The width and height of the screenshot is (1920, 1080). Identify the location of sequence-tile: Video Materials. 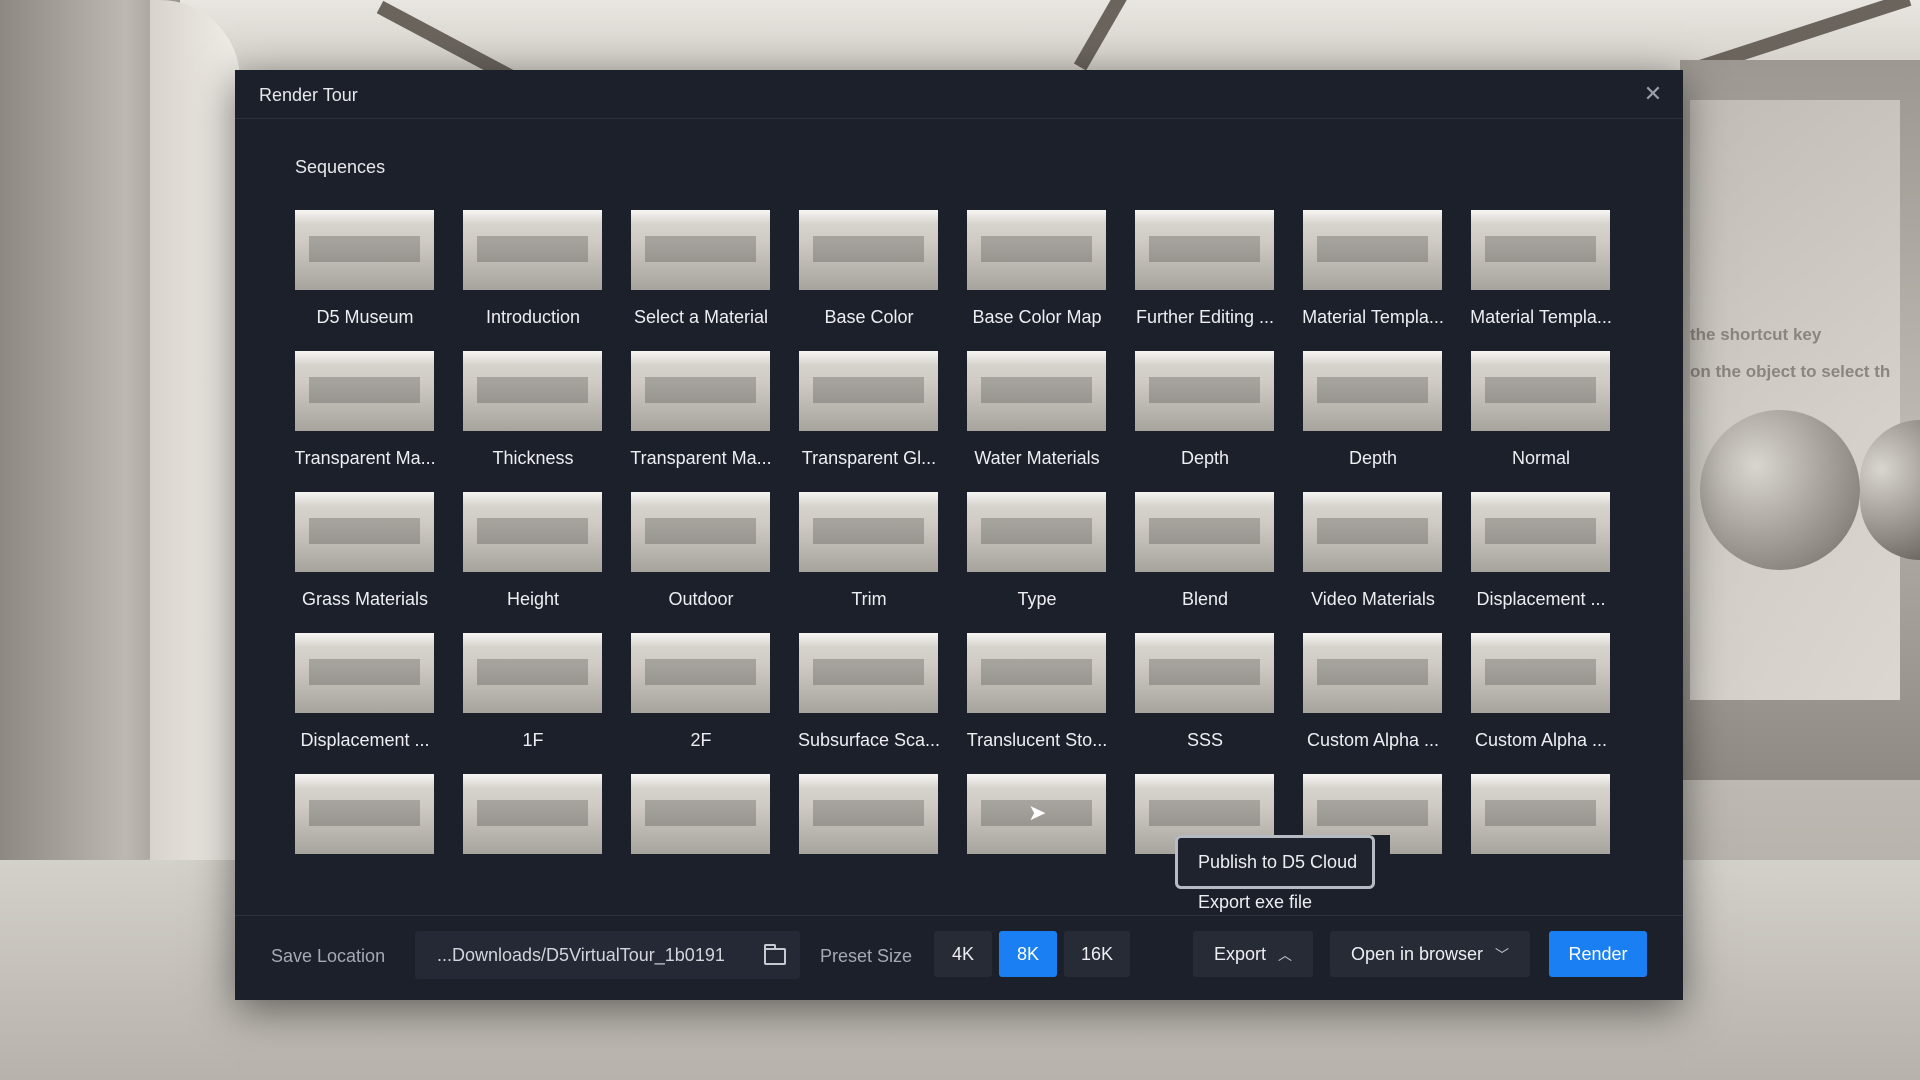
(1372, 551).